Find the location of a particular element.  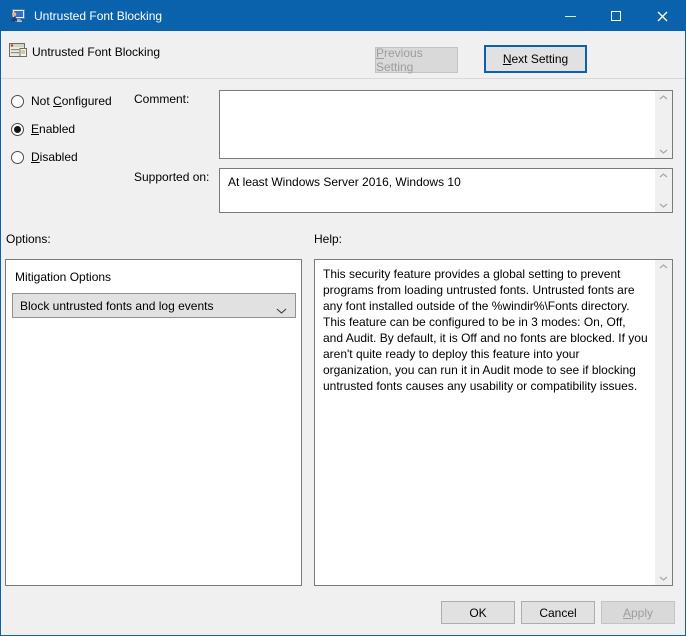

supported-on-value: At least Windows Server 2016, Windows 10 is located at coordinates (344, 182).